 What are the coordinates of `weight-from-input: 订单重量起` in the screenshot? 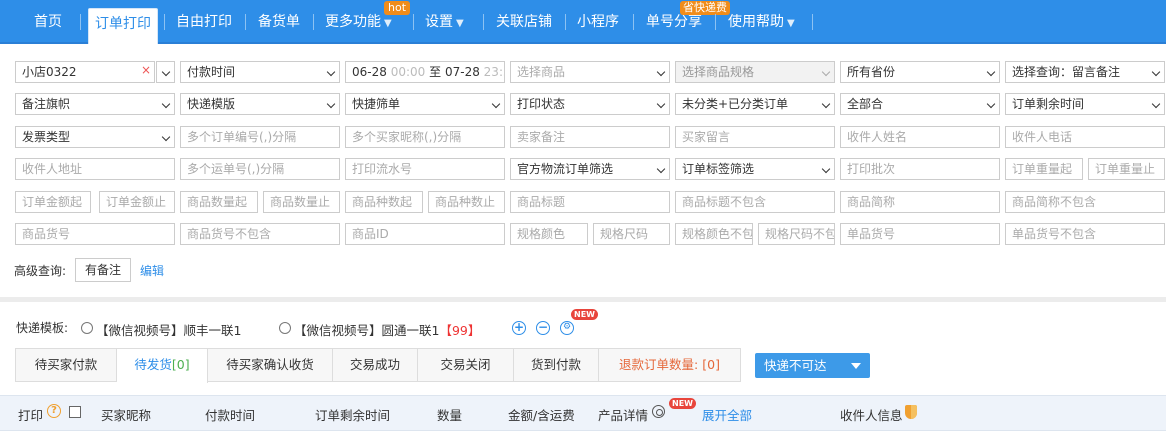 It's located at (1044, 169).